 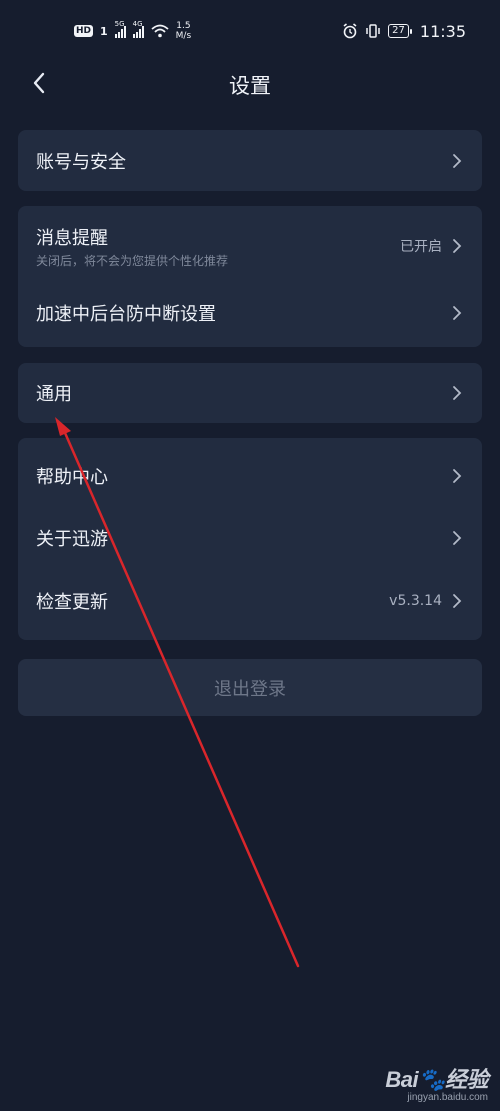 I want to click on account-card: 账号与安全, so click(x=250, y=160).